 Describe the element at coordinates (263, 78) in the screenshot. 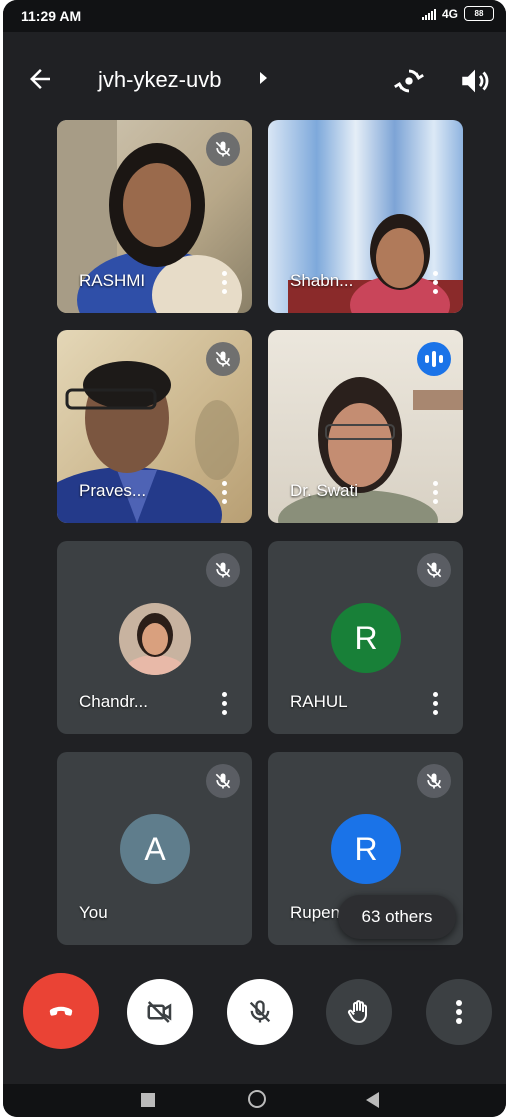

I see `meeting-info-caret-icon` at that location.